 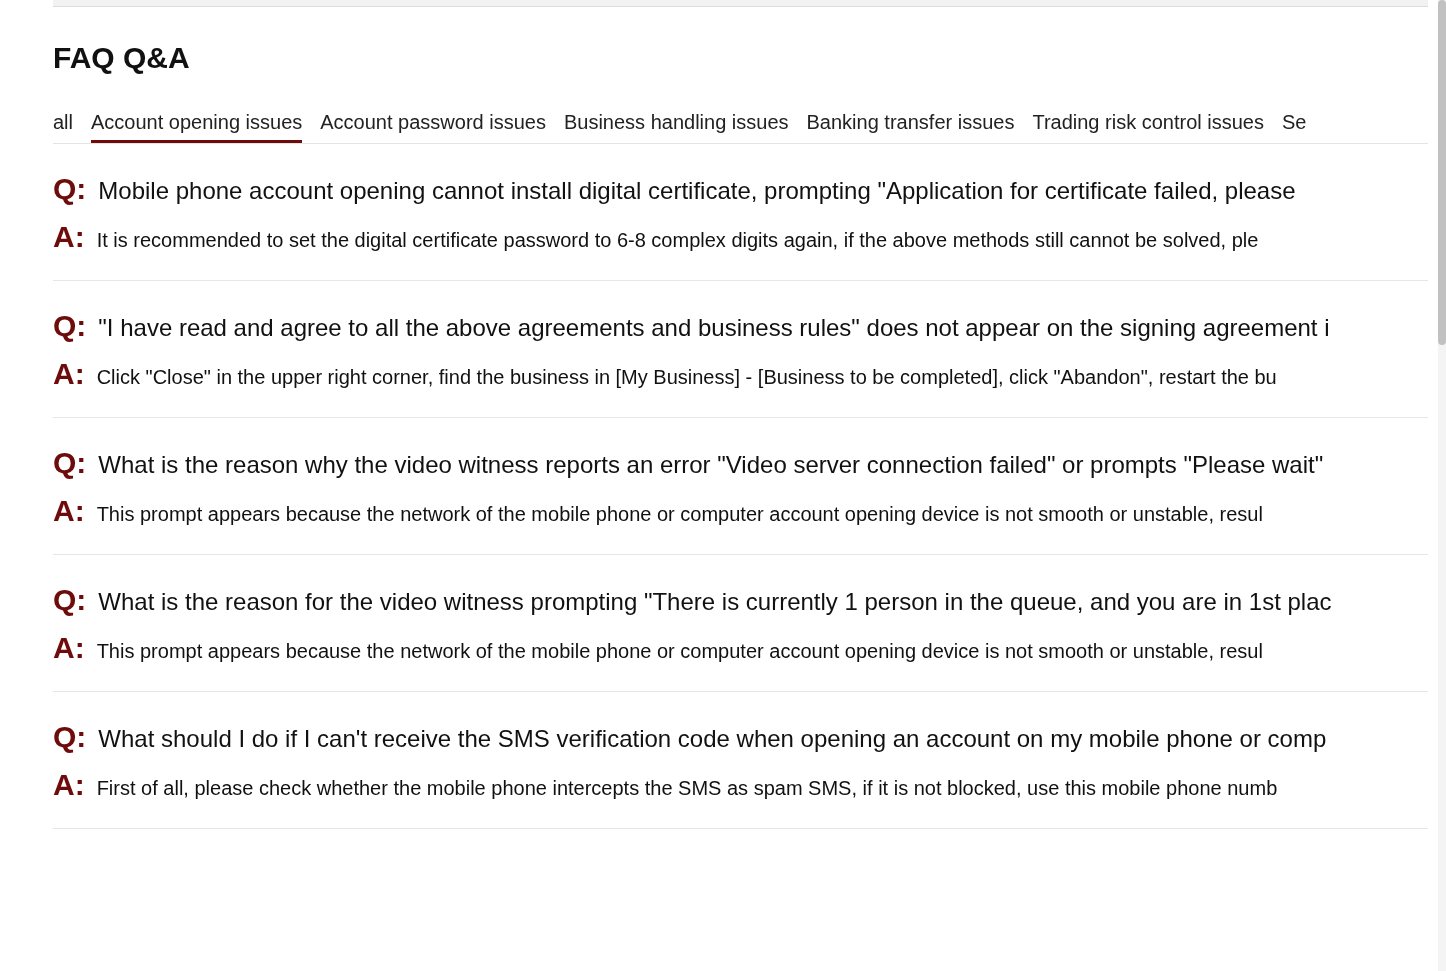 I want to click on category-tab: Business handling issues, so click(x=676, y=127).